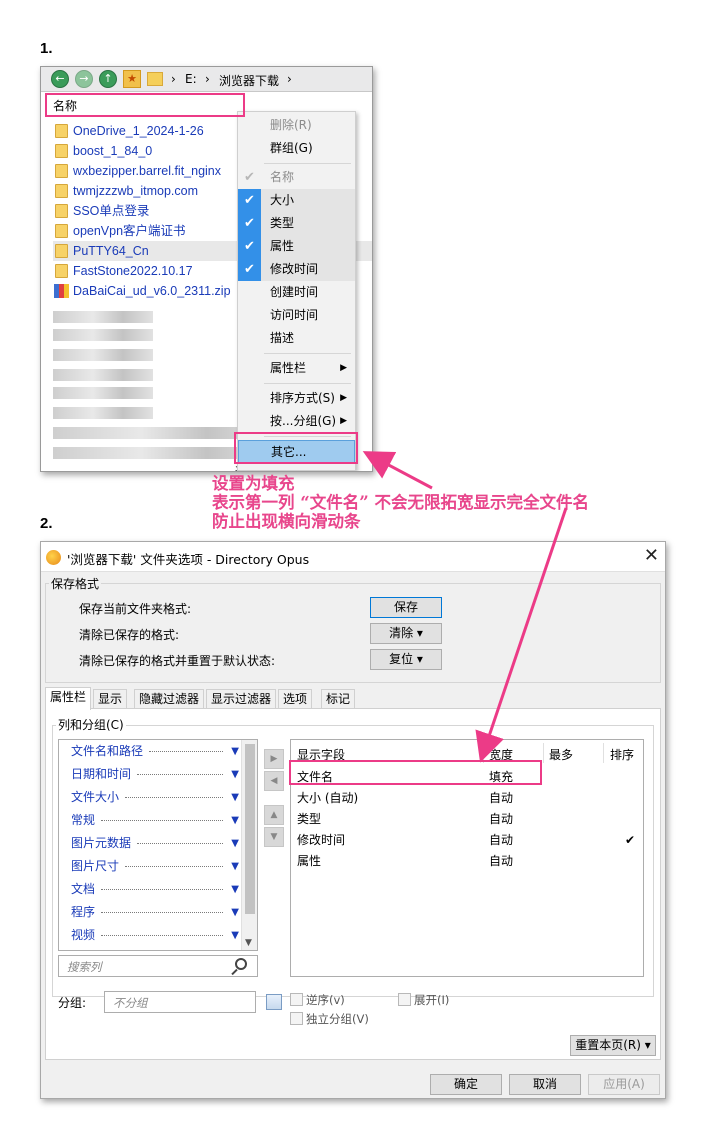 This screenshot has width=705, height=1139. Describe the element at coordinates (296, 292) in the screenshot. I see `menu-item-created: 创建时间` at that location.